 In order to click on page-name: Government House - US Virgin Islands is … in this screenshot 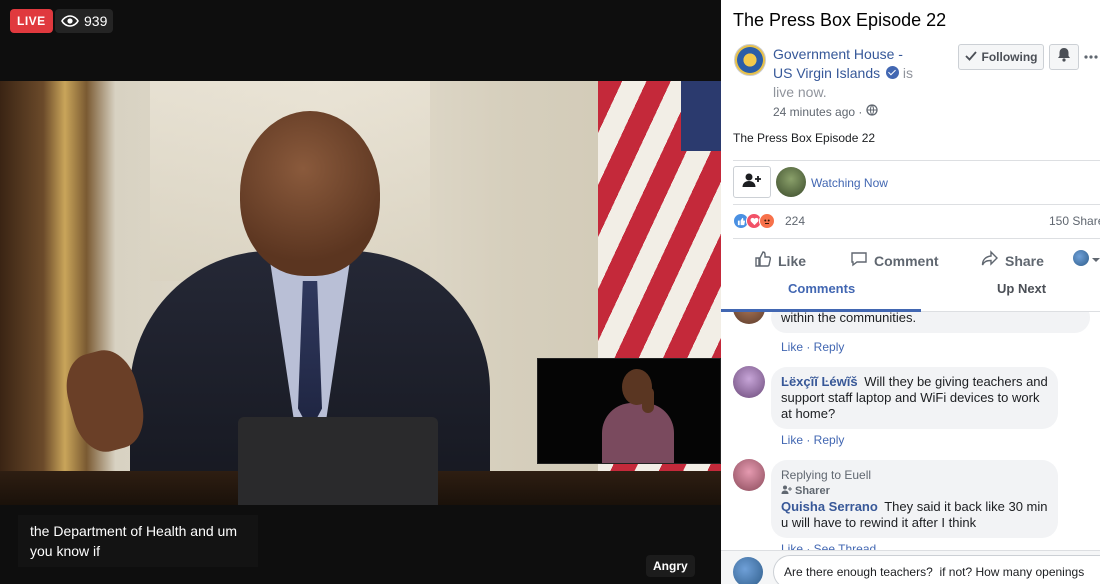, I will do `click(863, 73)`.